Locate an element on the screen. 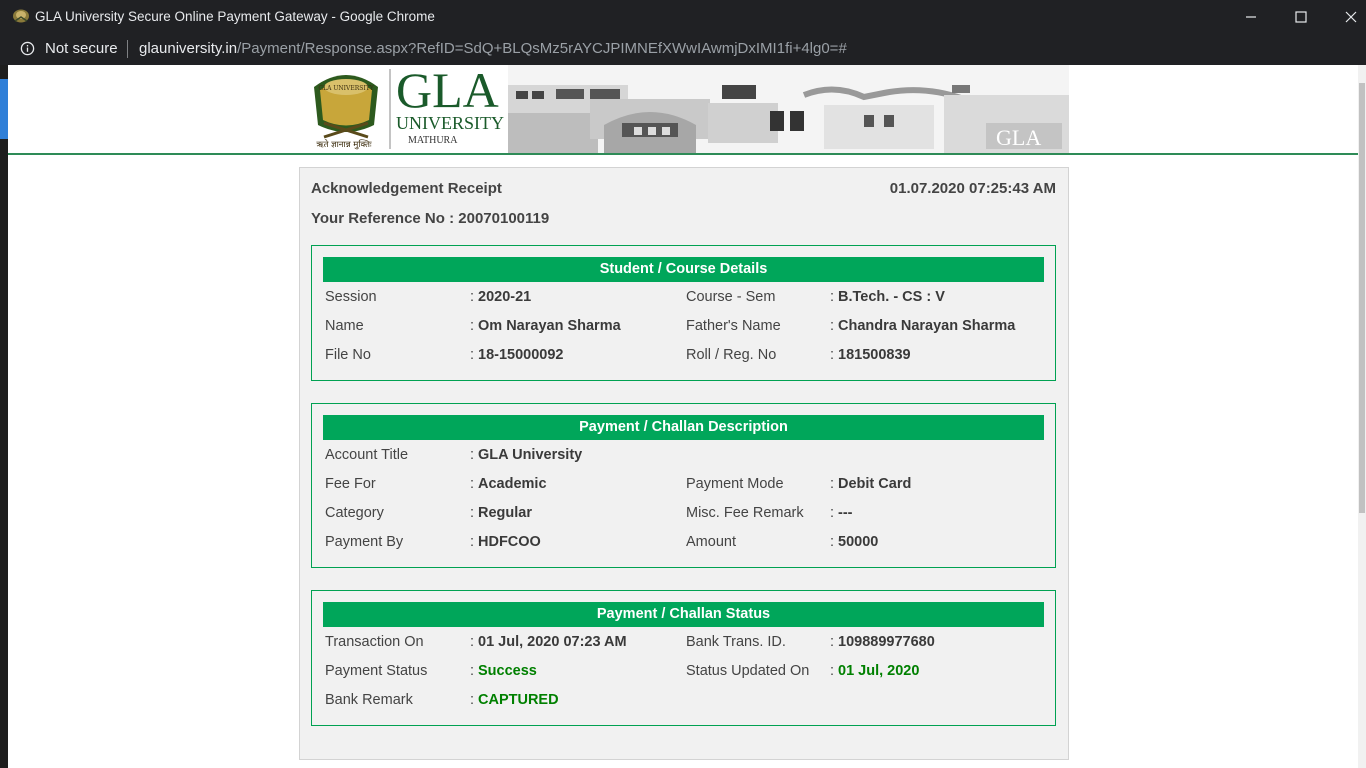 The width and height of the screenshot is (1366, 768). minimize-button is located at coordinates (1251, 16).